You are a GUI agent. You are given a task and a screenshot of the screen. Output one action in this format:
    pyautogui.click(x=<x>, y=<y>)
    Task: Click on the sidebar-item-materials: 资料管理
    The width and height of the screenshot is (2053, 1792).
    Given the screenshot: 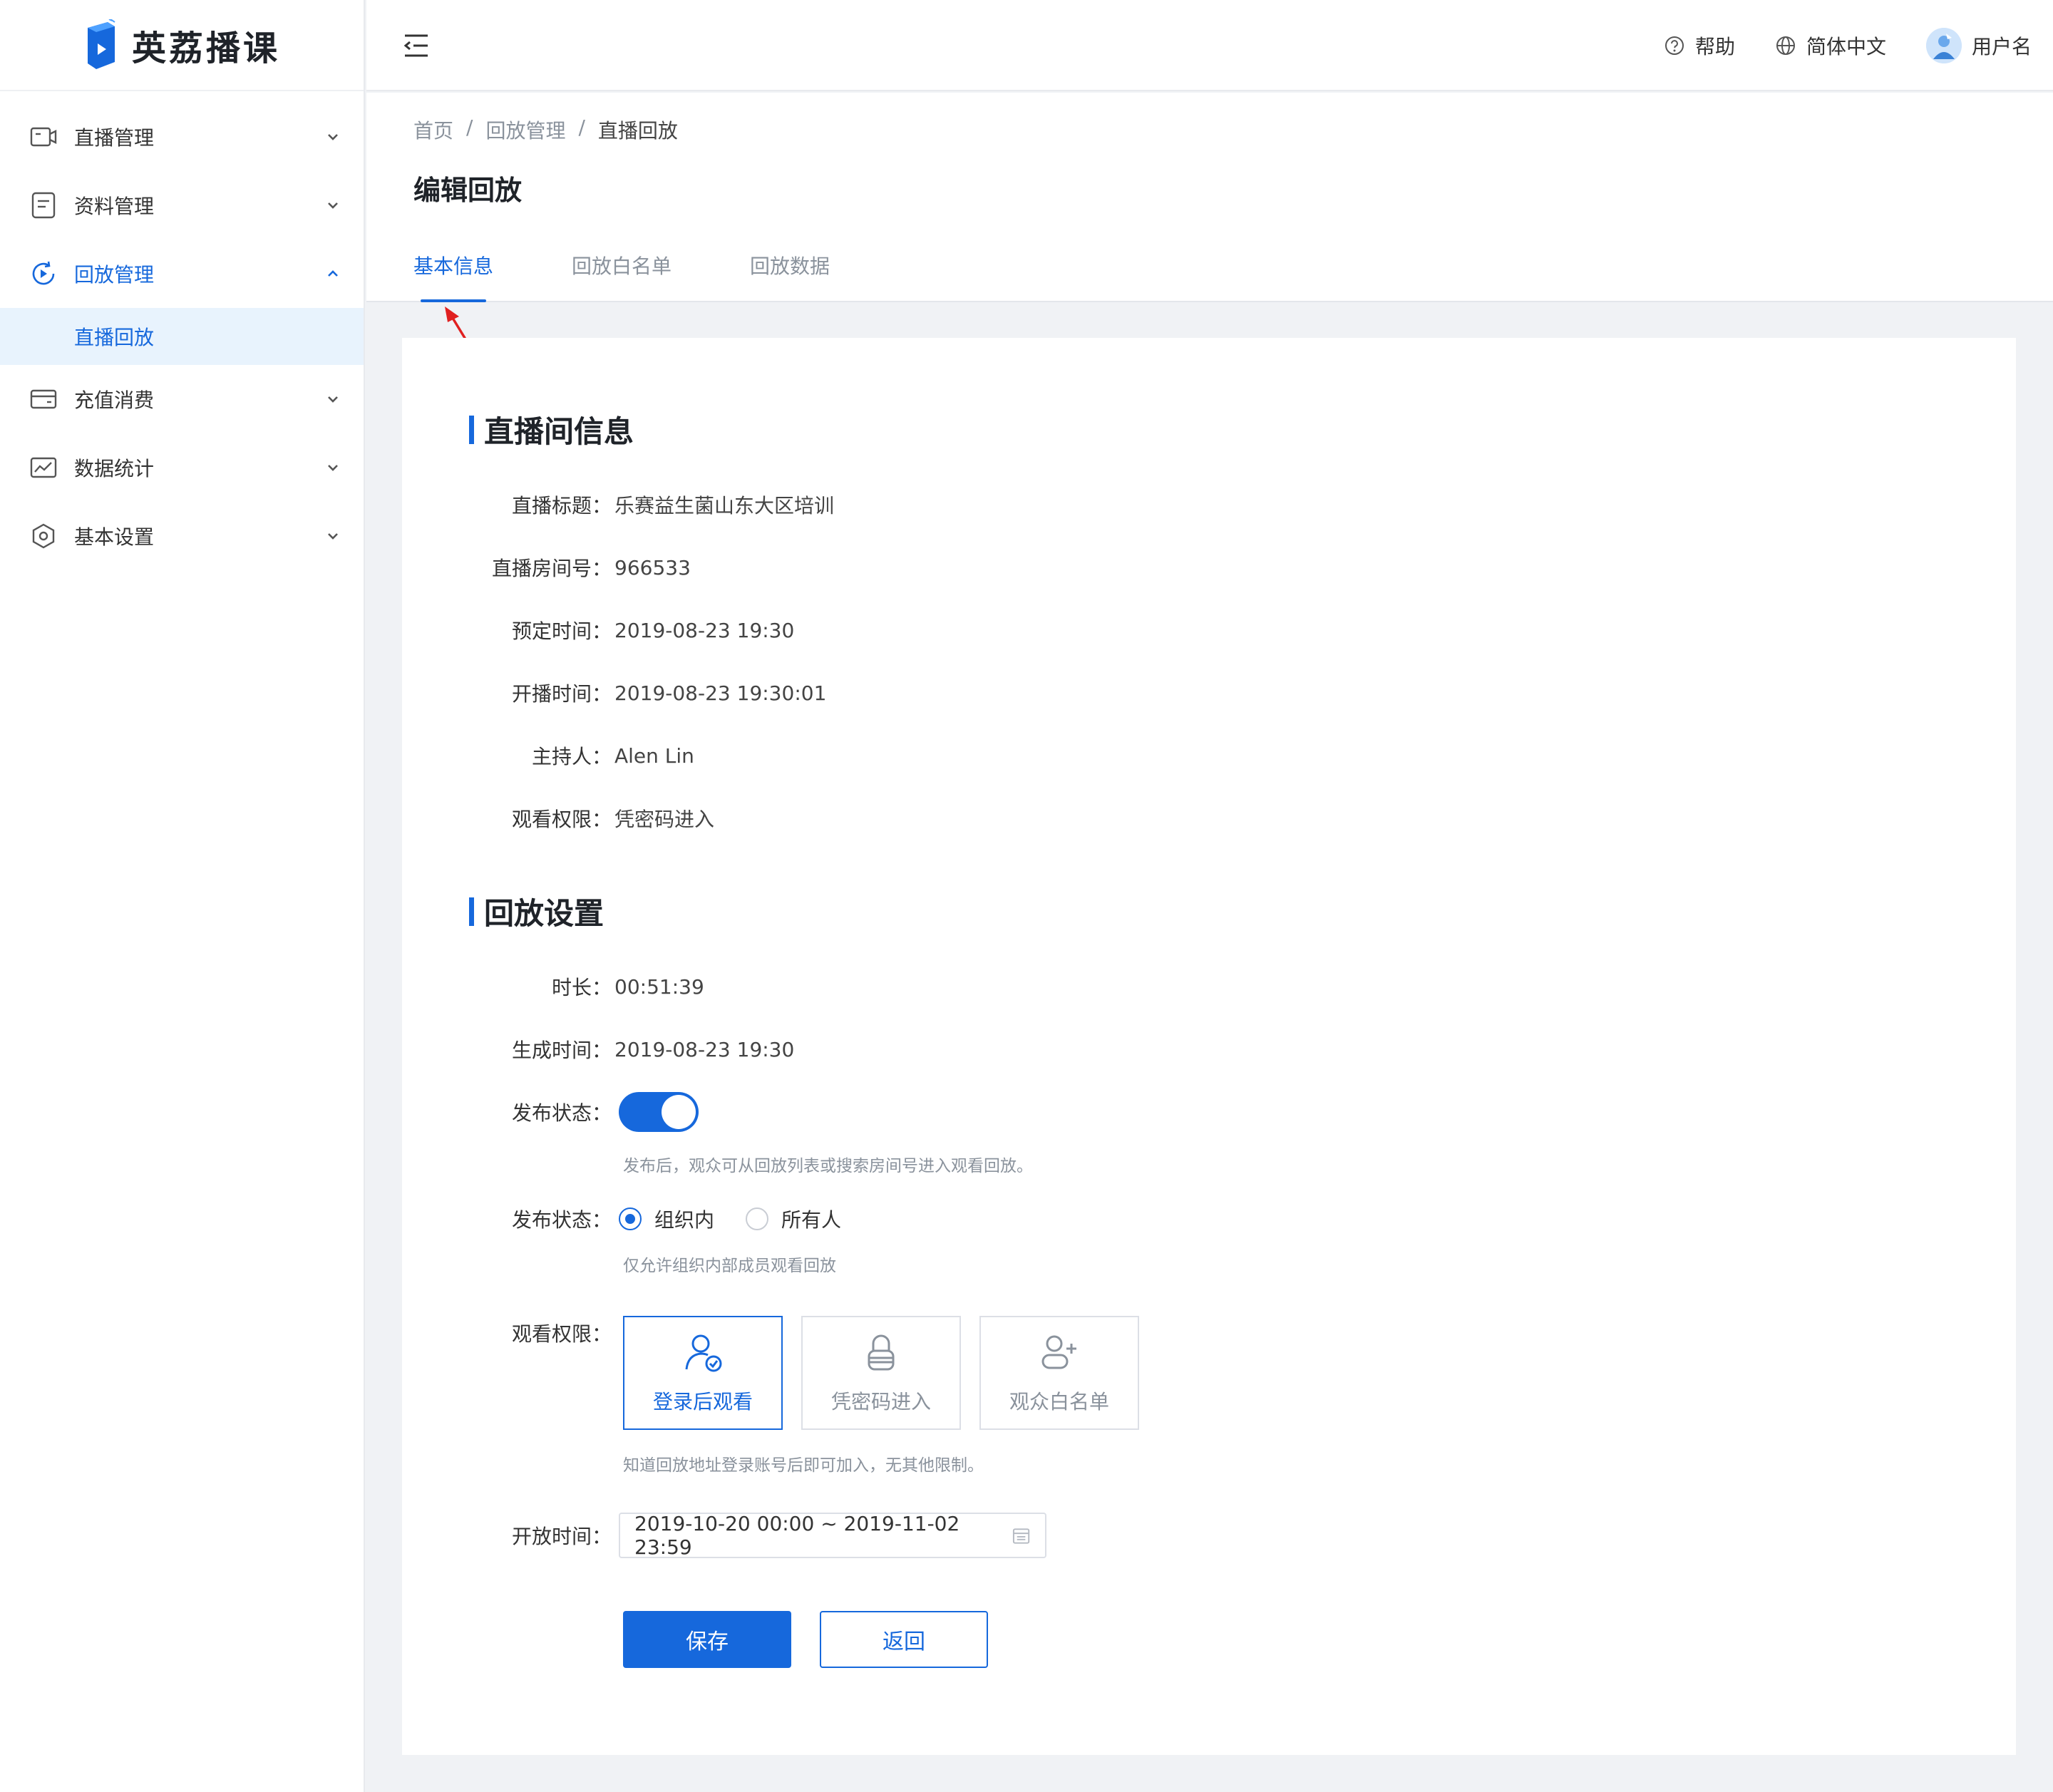 What is the action you would take?
    pyautogui.click(x=182, y=206)
    